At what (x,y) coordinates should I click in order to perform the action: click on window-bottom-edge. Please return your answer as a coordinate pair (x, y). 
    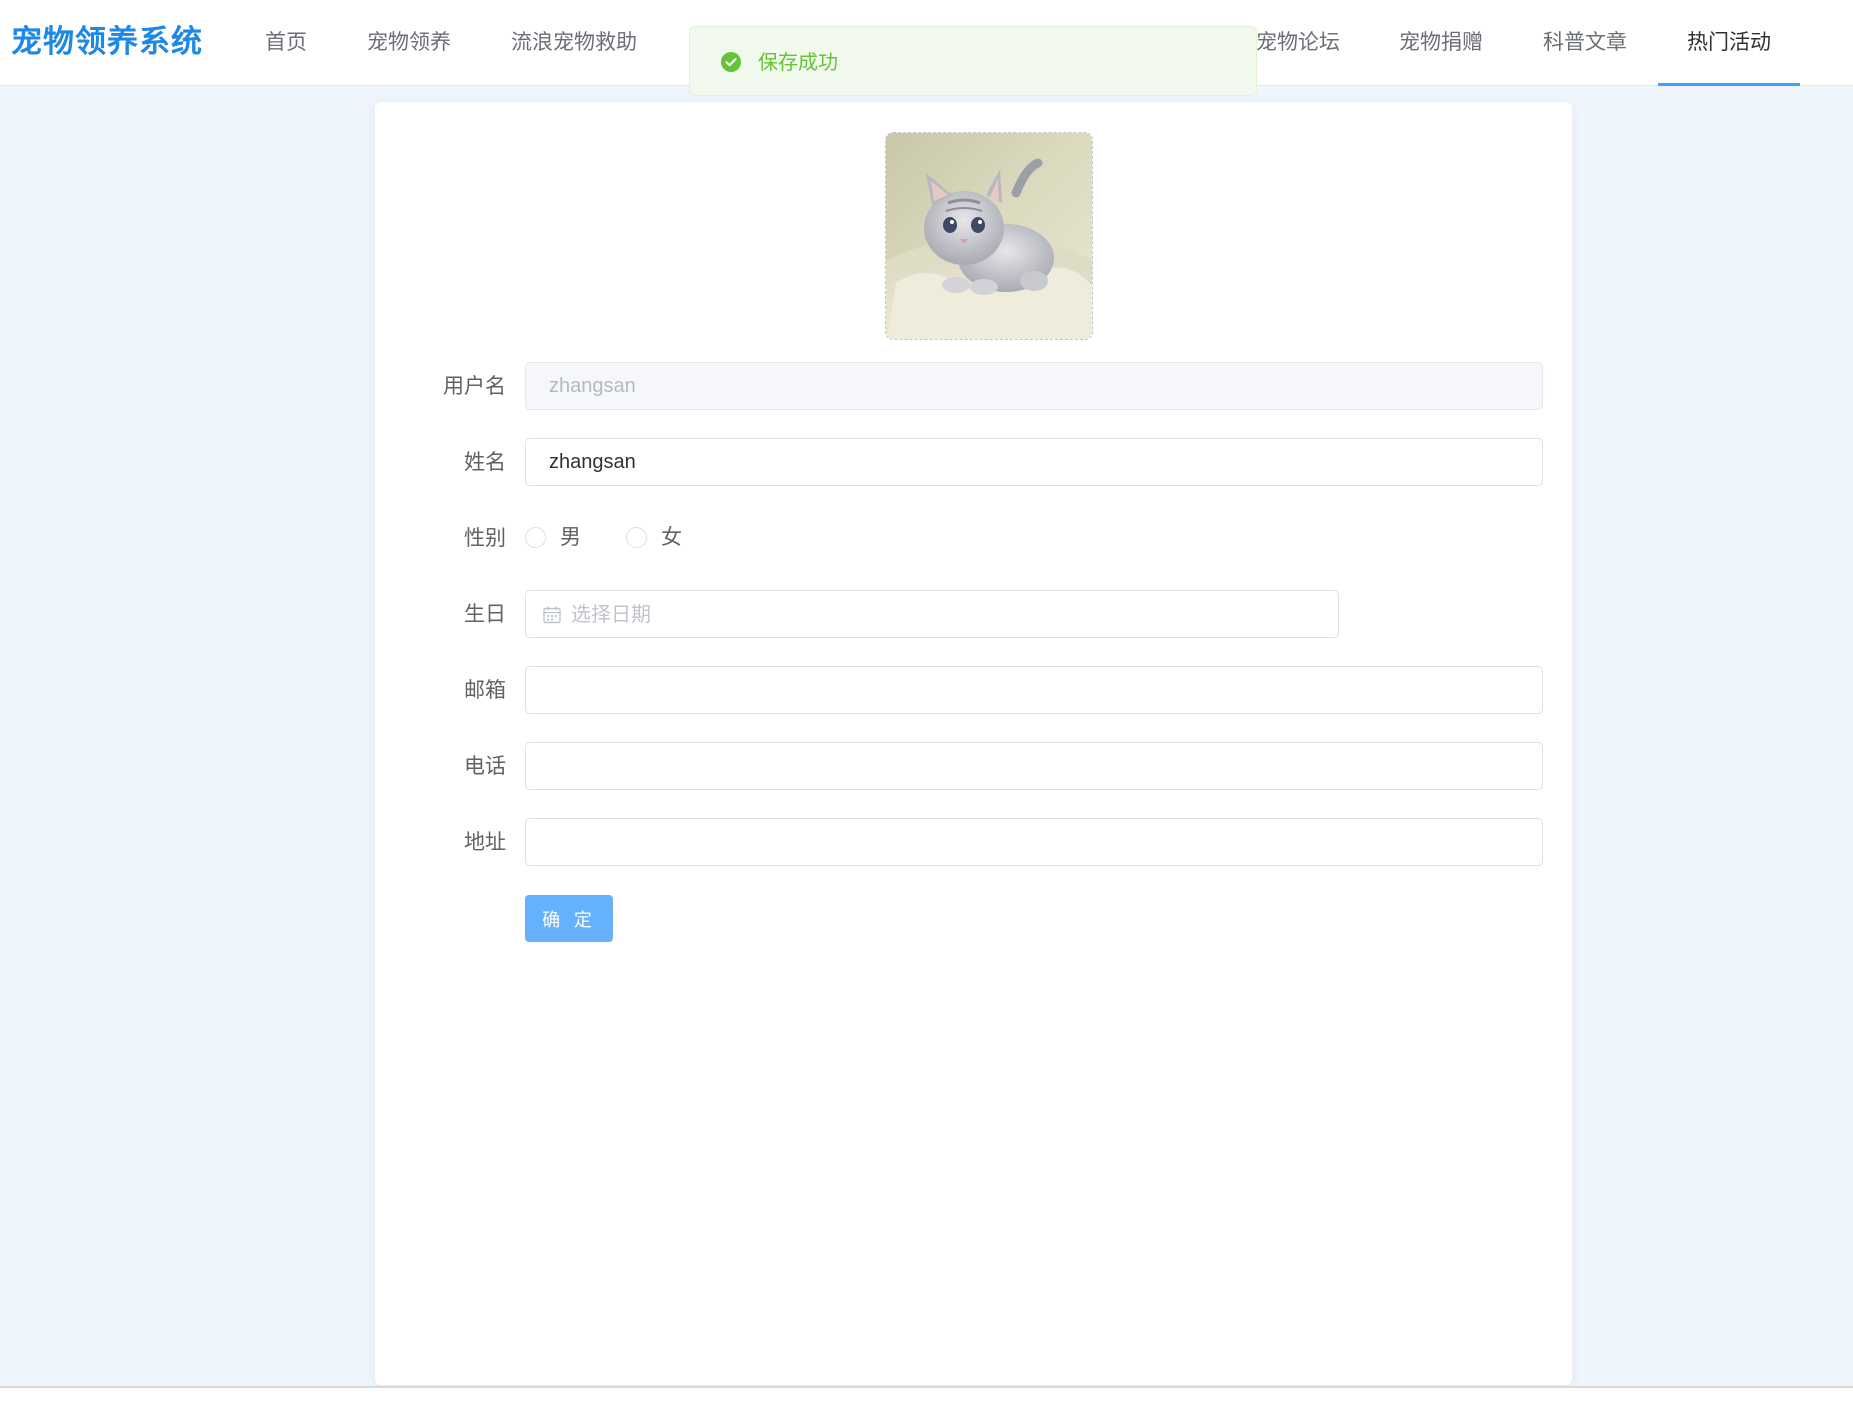
    Looking at the image, I should click on (926, 1395).